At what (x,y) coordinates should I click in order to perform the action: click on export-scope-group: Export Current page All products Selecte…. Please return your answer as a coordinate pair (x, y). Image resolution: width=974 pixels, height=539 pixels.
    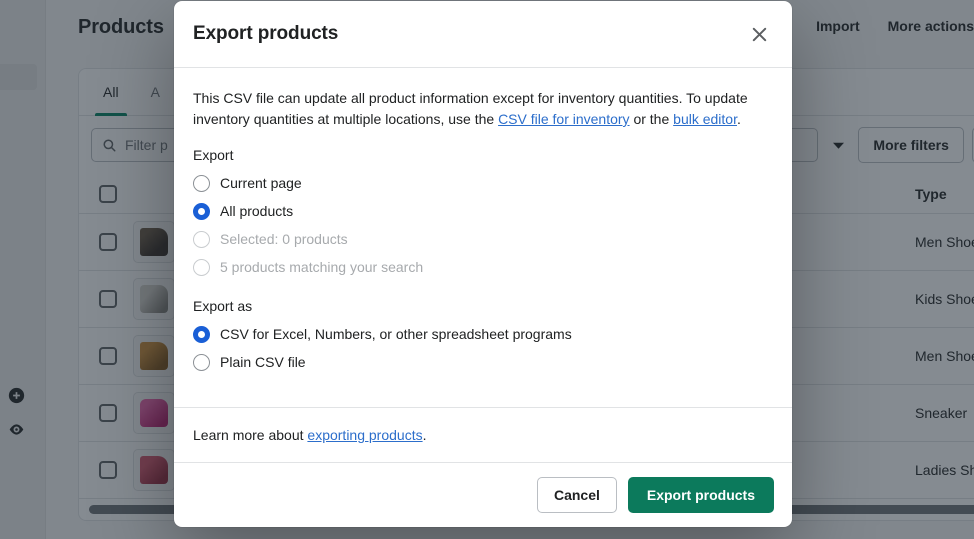
    Looking at the image, I should click on (483, 214).